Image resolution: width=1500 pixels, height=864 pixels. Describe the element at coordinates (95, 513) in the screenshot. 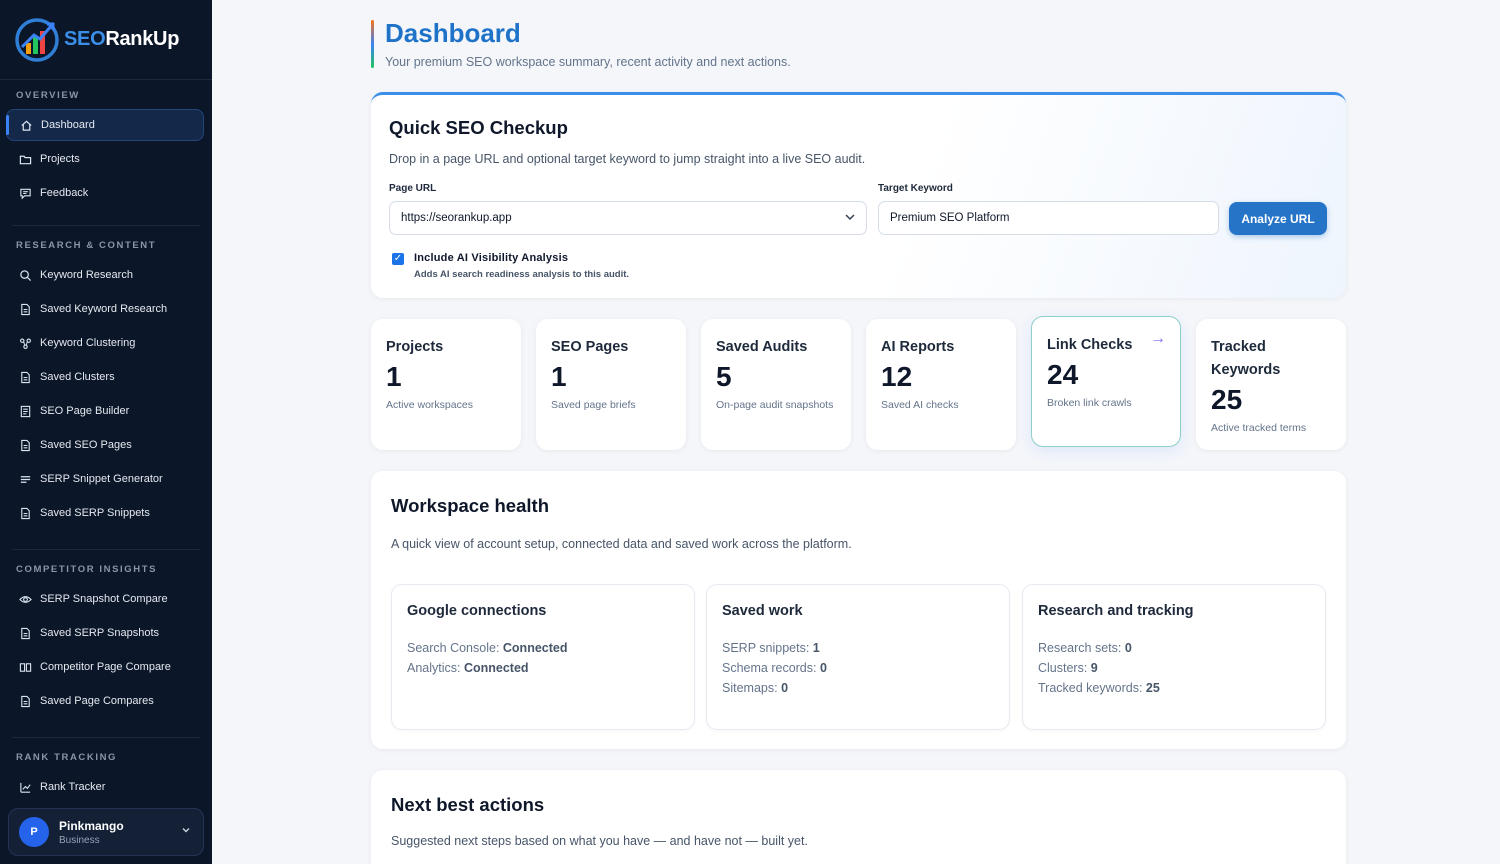

I see `nav-label: Saved SERP Snippets` at that location.